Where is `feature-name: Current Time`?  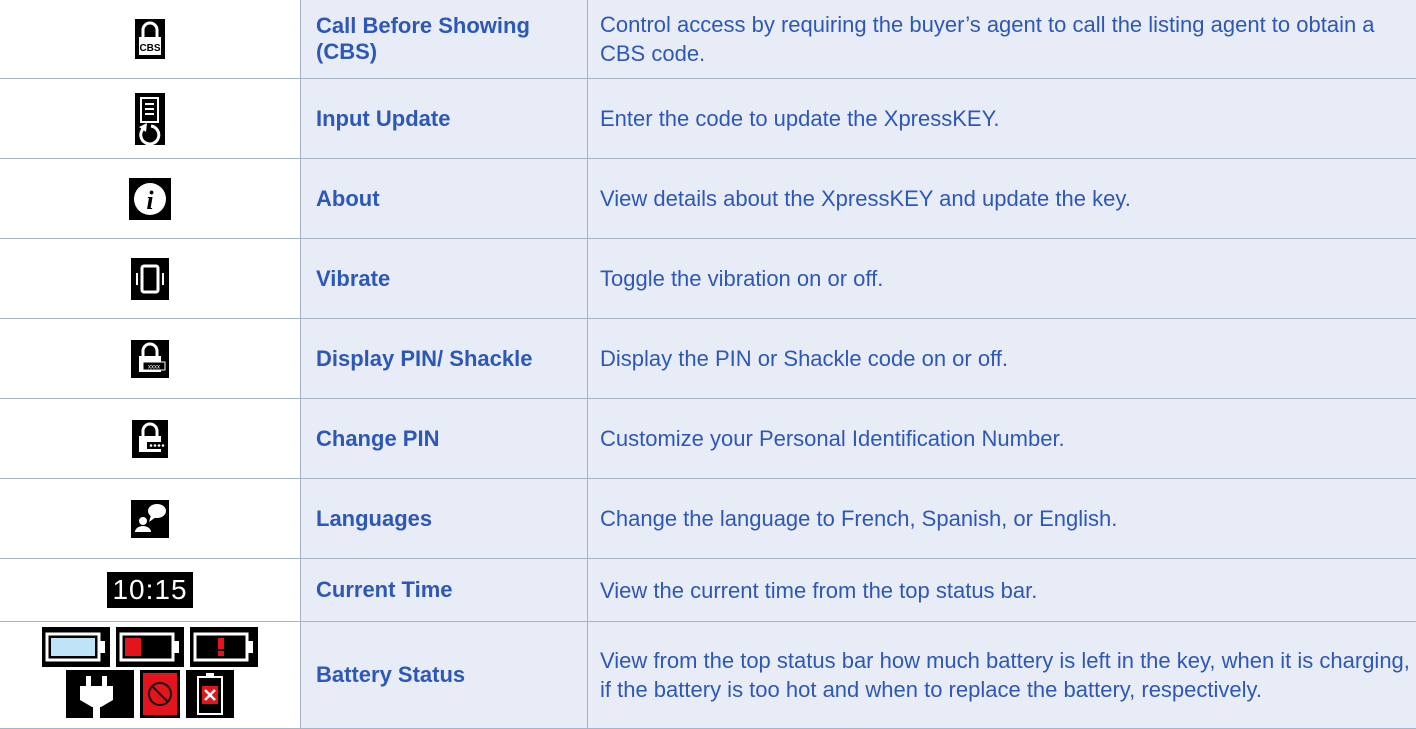
feature-name: Current Time is located at coordinates (444, 590).